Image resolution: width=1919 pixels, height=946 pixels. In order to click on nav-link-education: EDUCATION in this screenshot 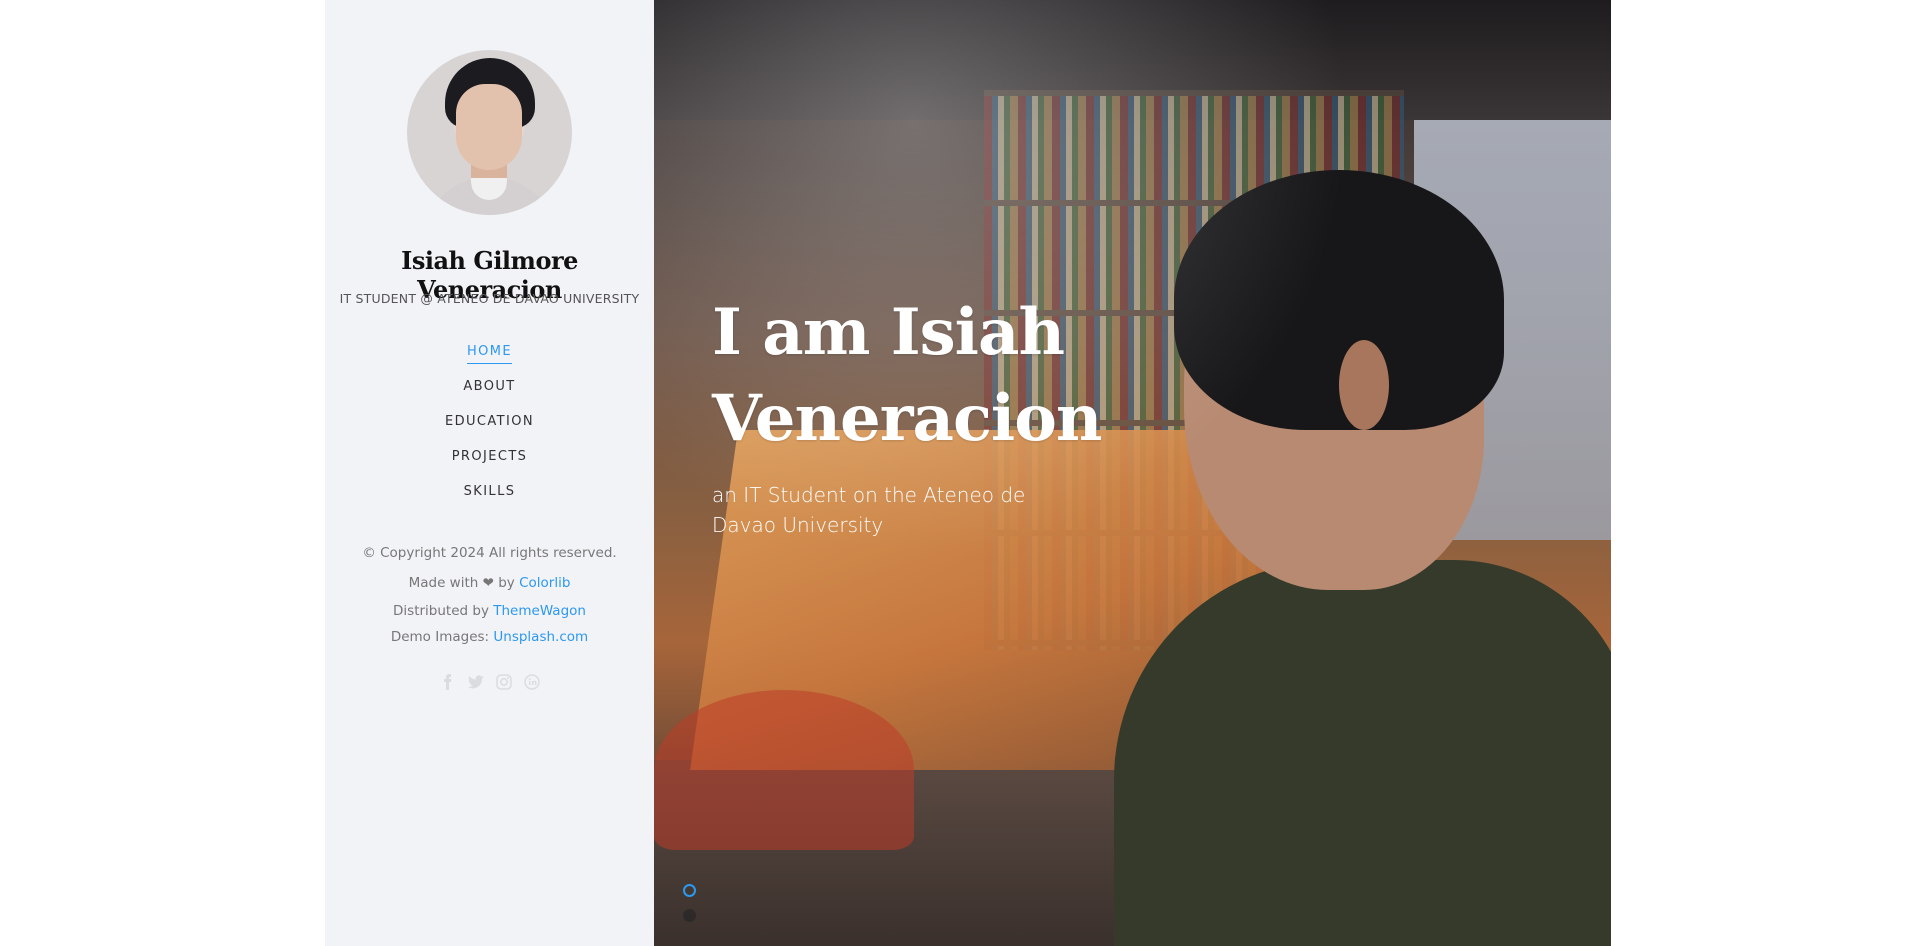, I will do `click(489, 422)`.